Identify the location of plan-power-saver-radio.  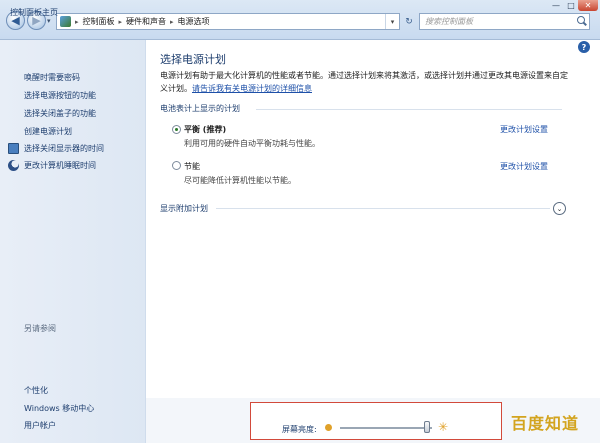
(176, 165).